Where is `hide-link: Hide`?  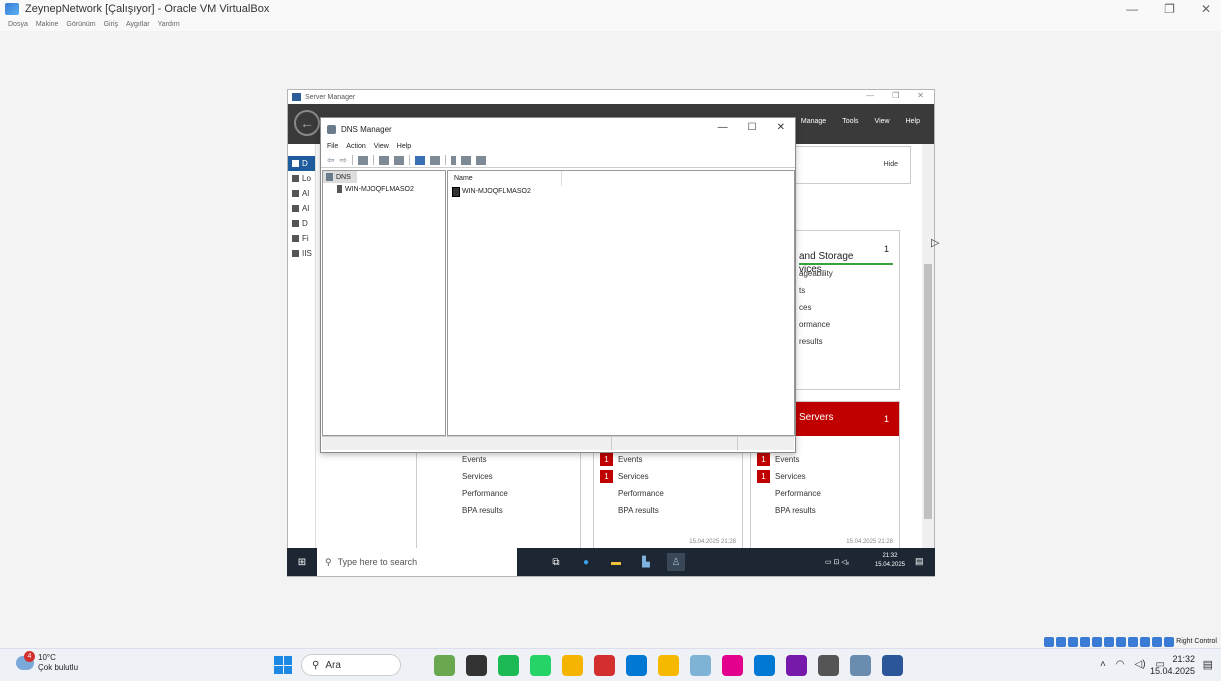
hide-link: Hide is located at coordinates (891, 164).